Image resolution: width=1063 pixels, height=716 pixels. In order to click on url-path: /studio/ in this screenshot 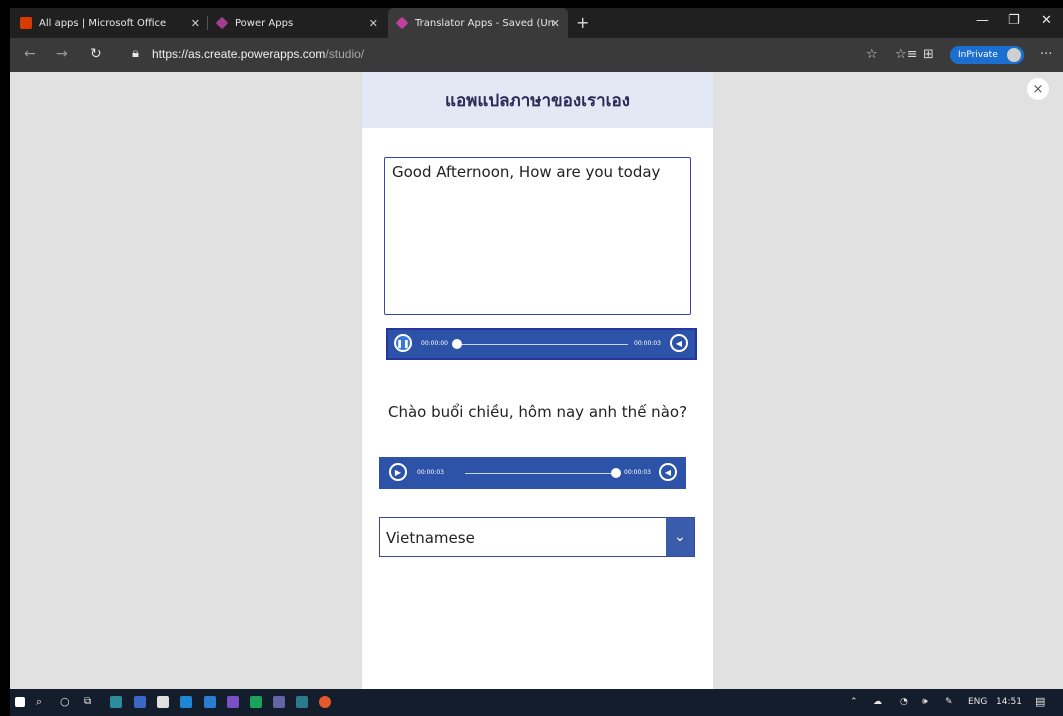, I will do `click(345, 54)`.